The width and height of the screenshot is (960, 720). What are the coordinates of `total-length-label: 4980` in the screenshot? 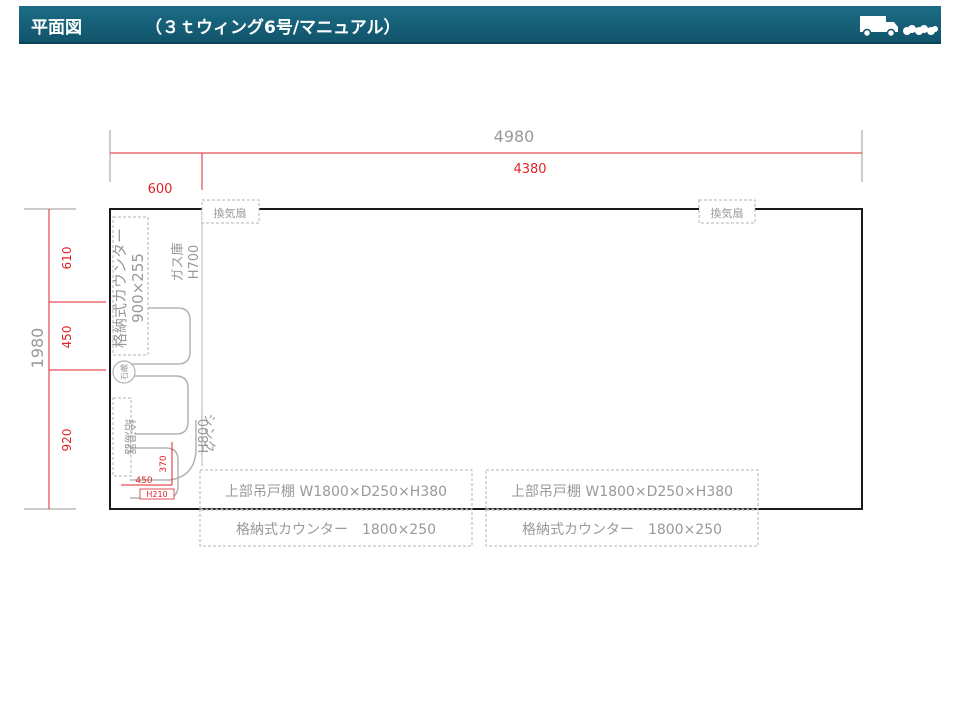 It's located at (514, 136).